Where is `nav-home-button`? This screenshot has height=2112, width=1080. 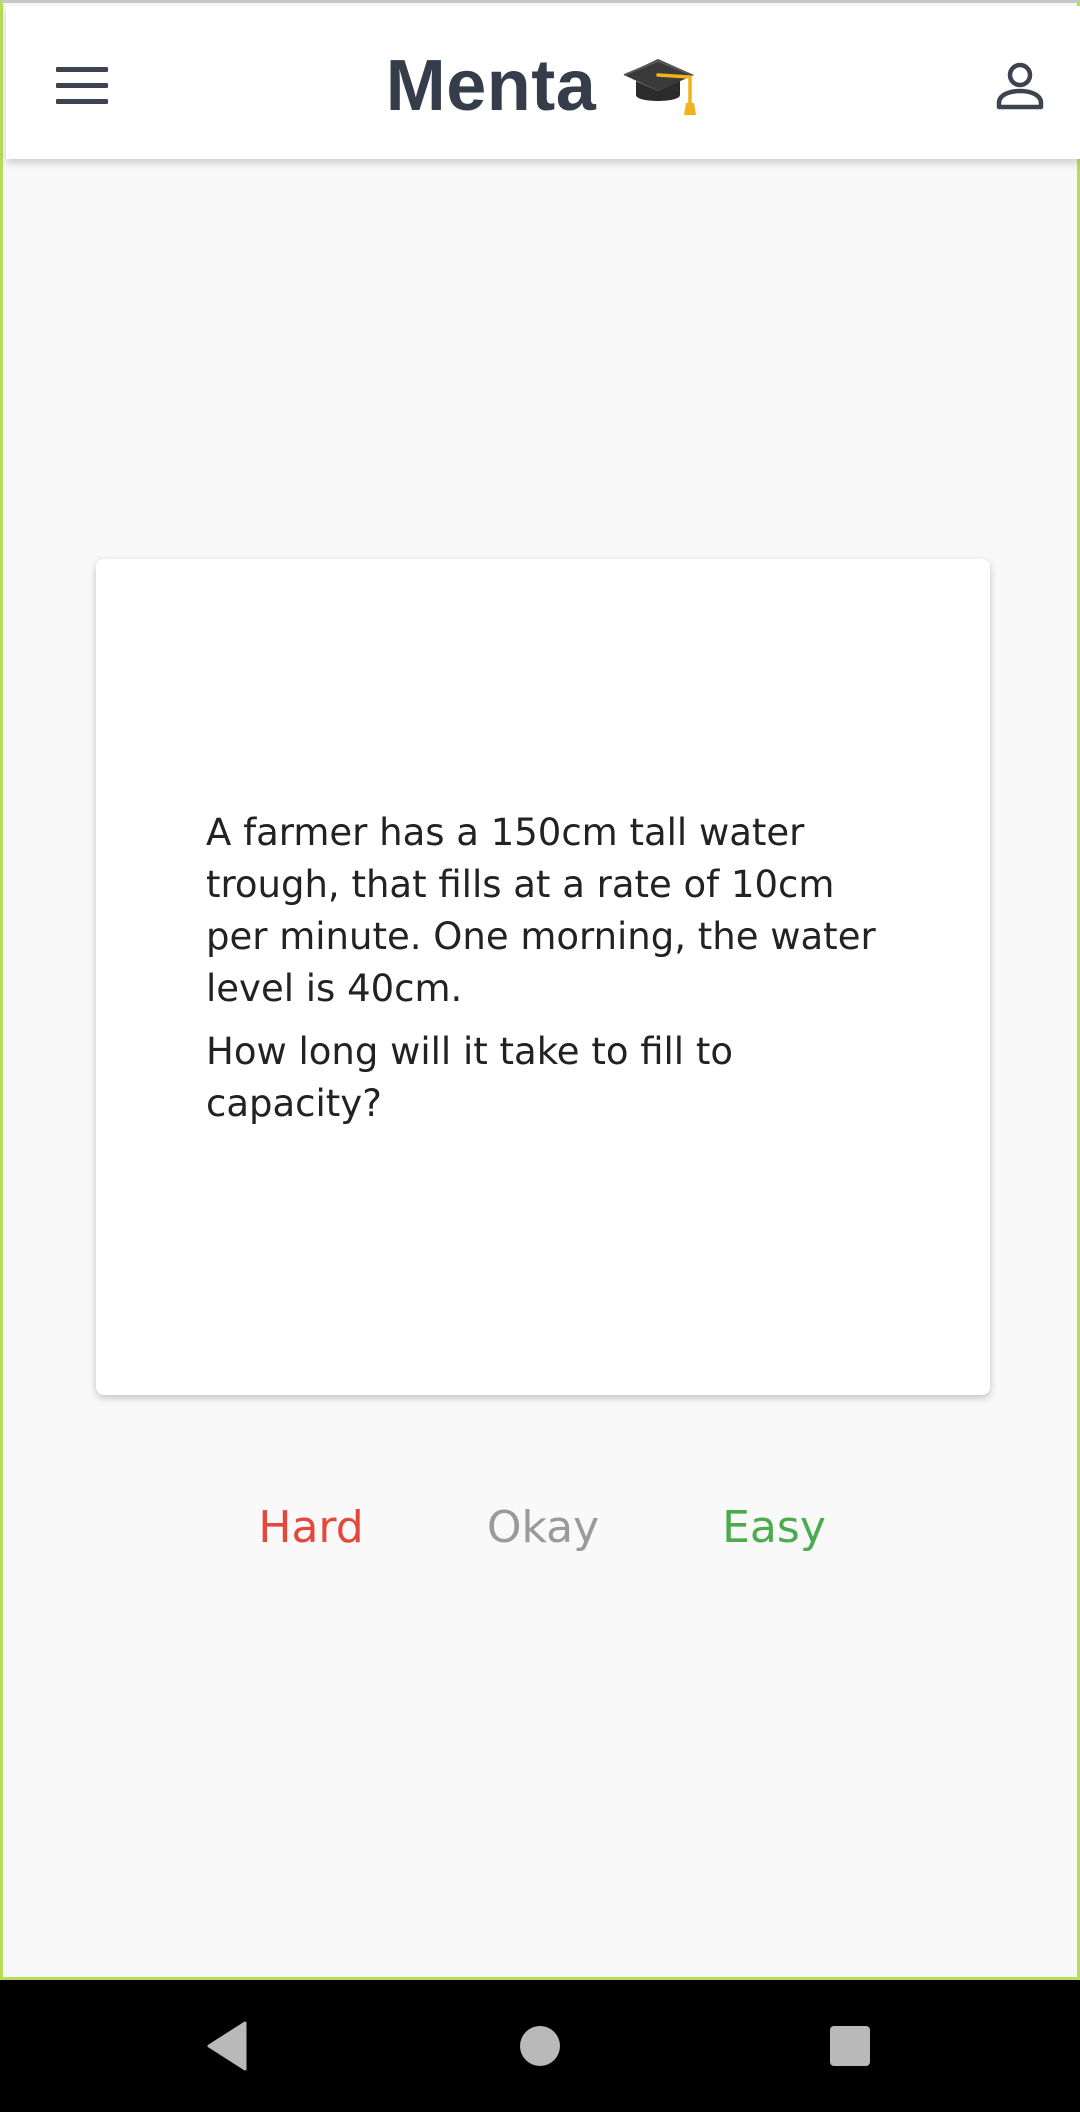
nav-home-button is located at coordinates (540, 2046).